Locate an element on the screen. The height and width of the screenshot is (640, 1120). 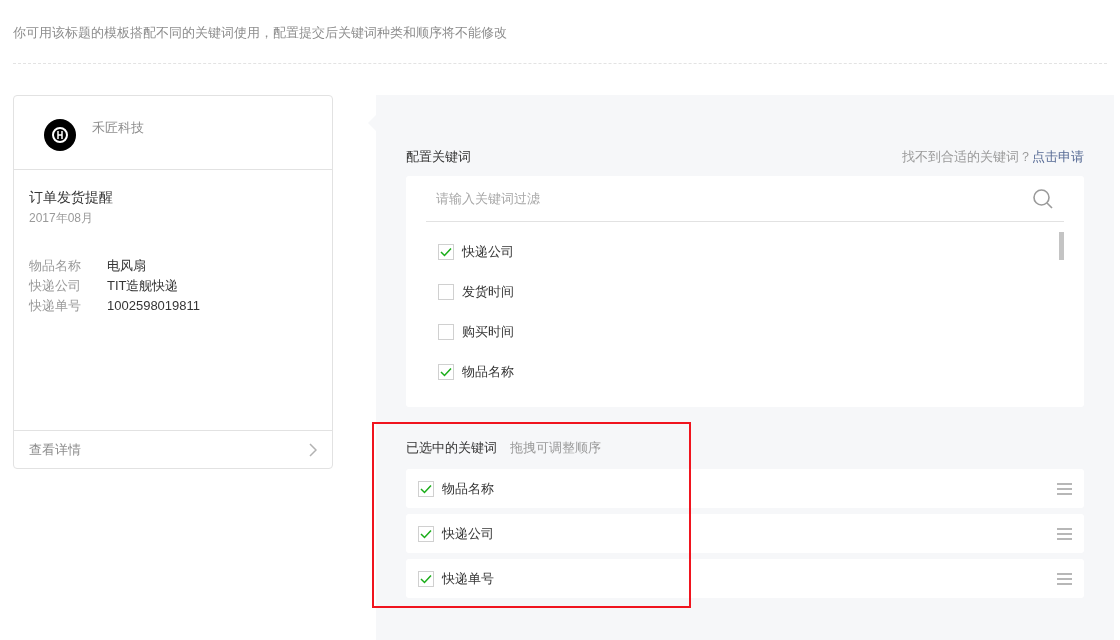
field-label: 快递公司 is located at coordinates (55, 286).